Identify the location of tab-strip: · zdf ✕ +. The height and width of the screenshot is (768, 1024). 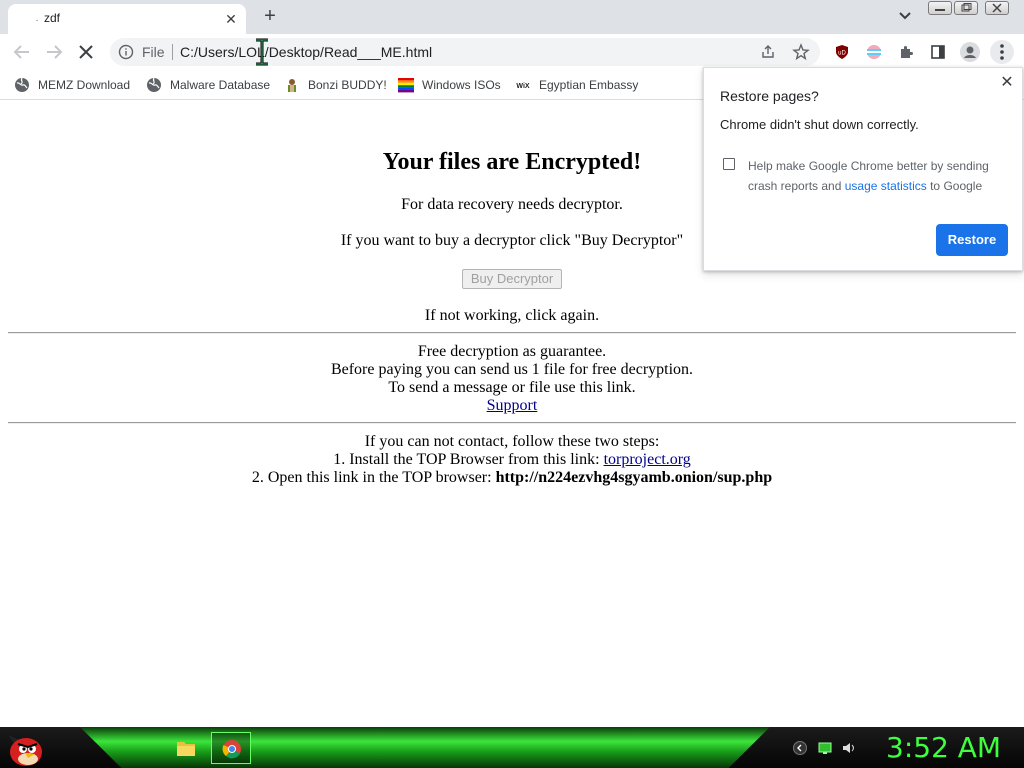
(512, 17).